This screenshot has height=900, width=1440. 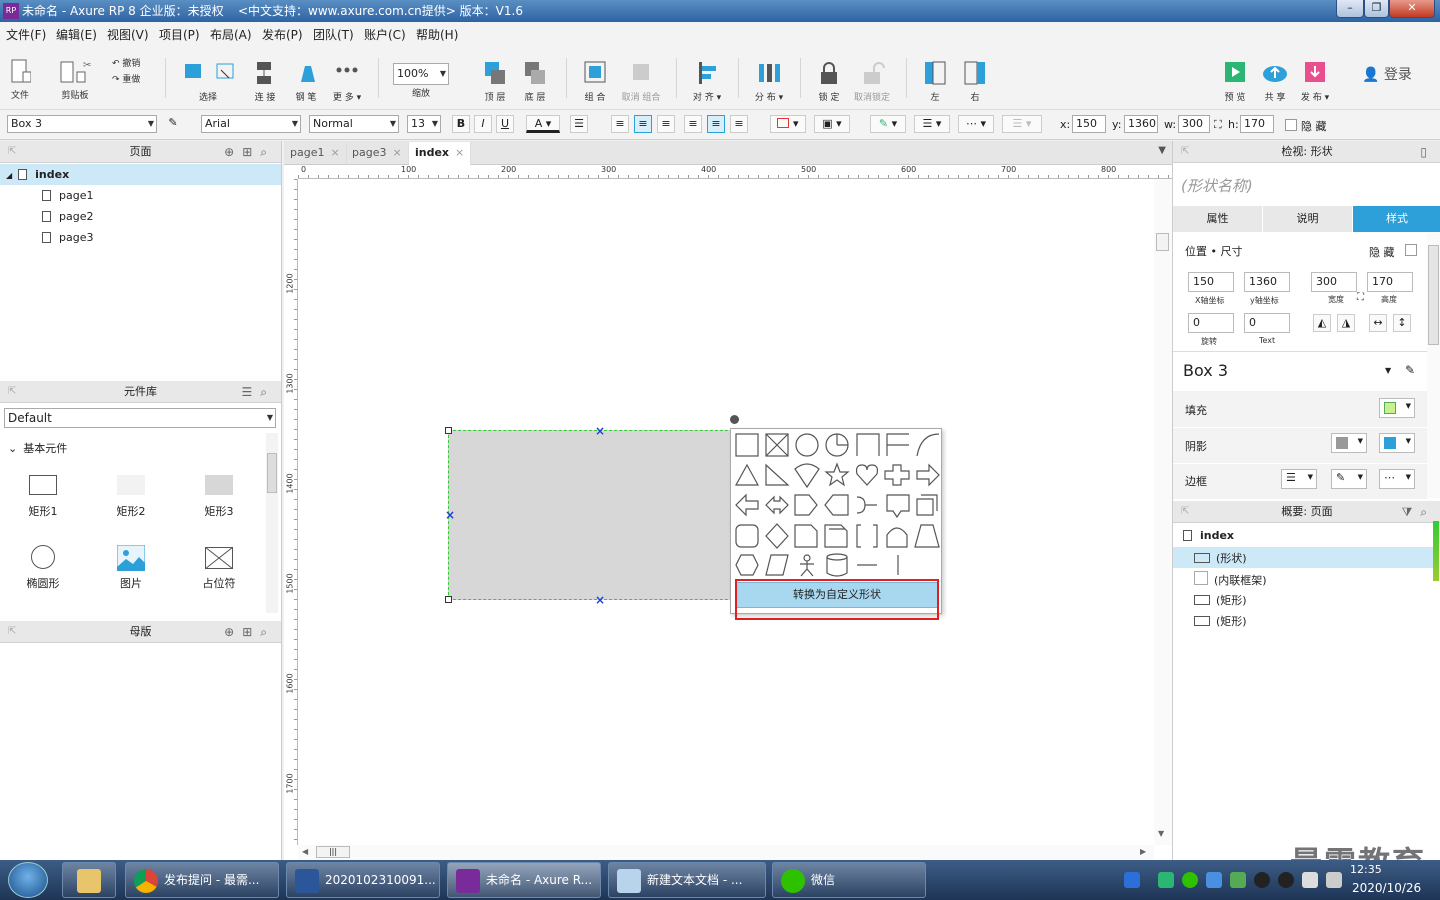 What do you see at coordinates (829, 81) in the screenshot?
I see `lock-button: 锁 定` at bounding box center [829, 81].